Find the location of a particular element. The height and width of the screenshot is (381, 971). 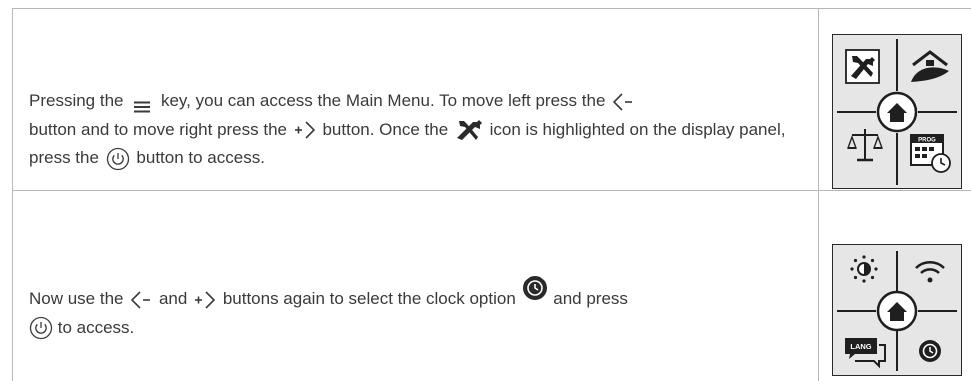

panel-main-menu-graphic: PROG is located at coordinates (897, 112).